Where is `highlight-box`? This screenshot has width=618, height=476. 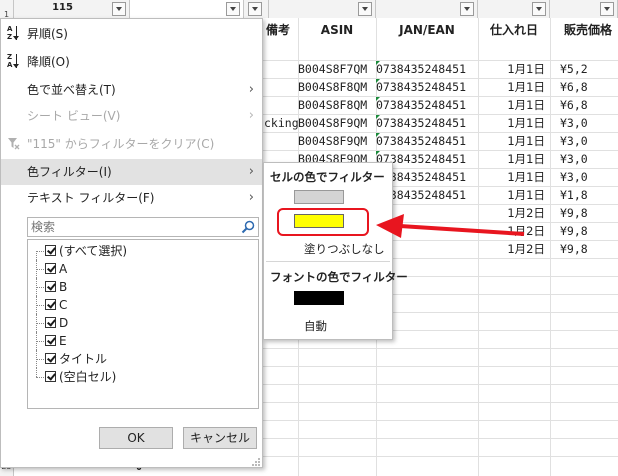 highlight-box is located at coordinates (323, 222).